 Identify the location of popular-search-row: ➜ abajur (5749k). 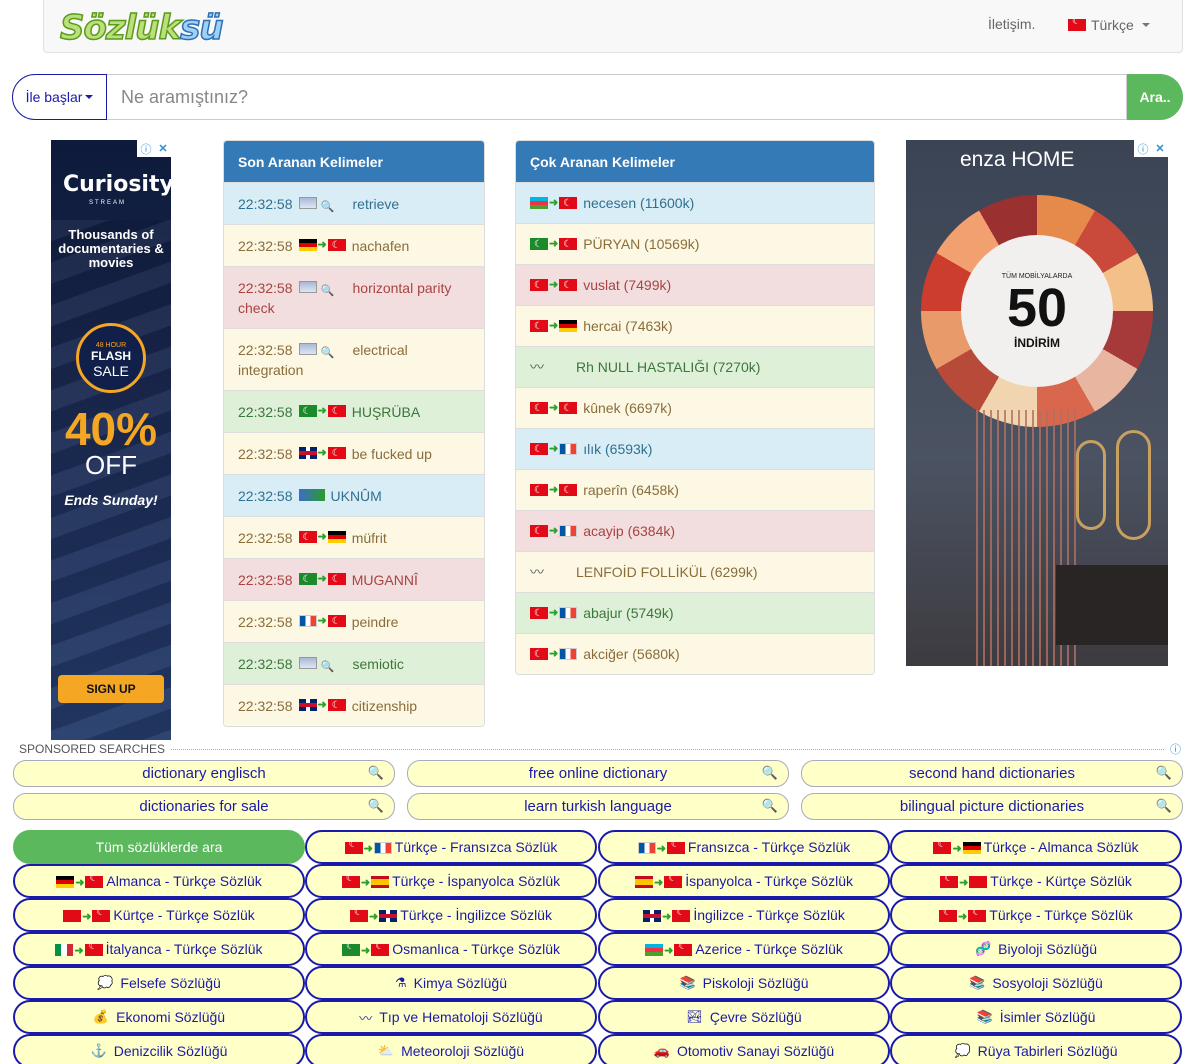
(695, 612).